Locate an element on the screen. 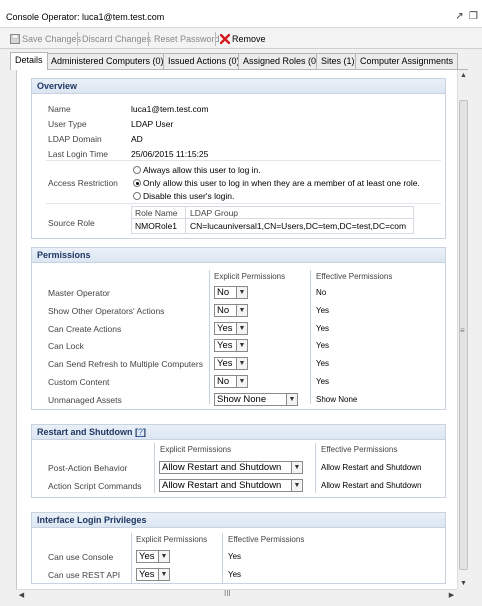  tab-assigned-roles: Assigned Roles (0) is located at coordinates (281, 61).